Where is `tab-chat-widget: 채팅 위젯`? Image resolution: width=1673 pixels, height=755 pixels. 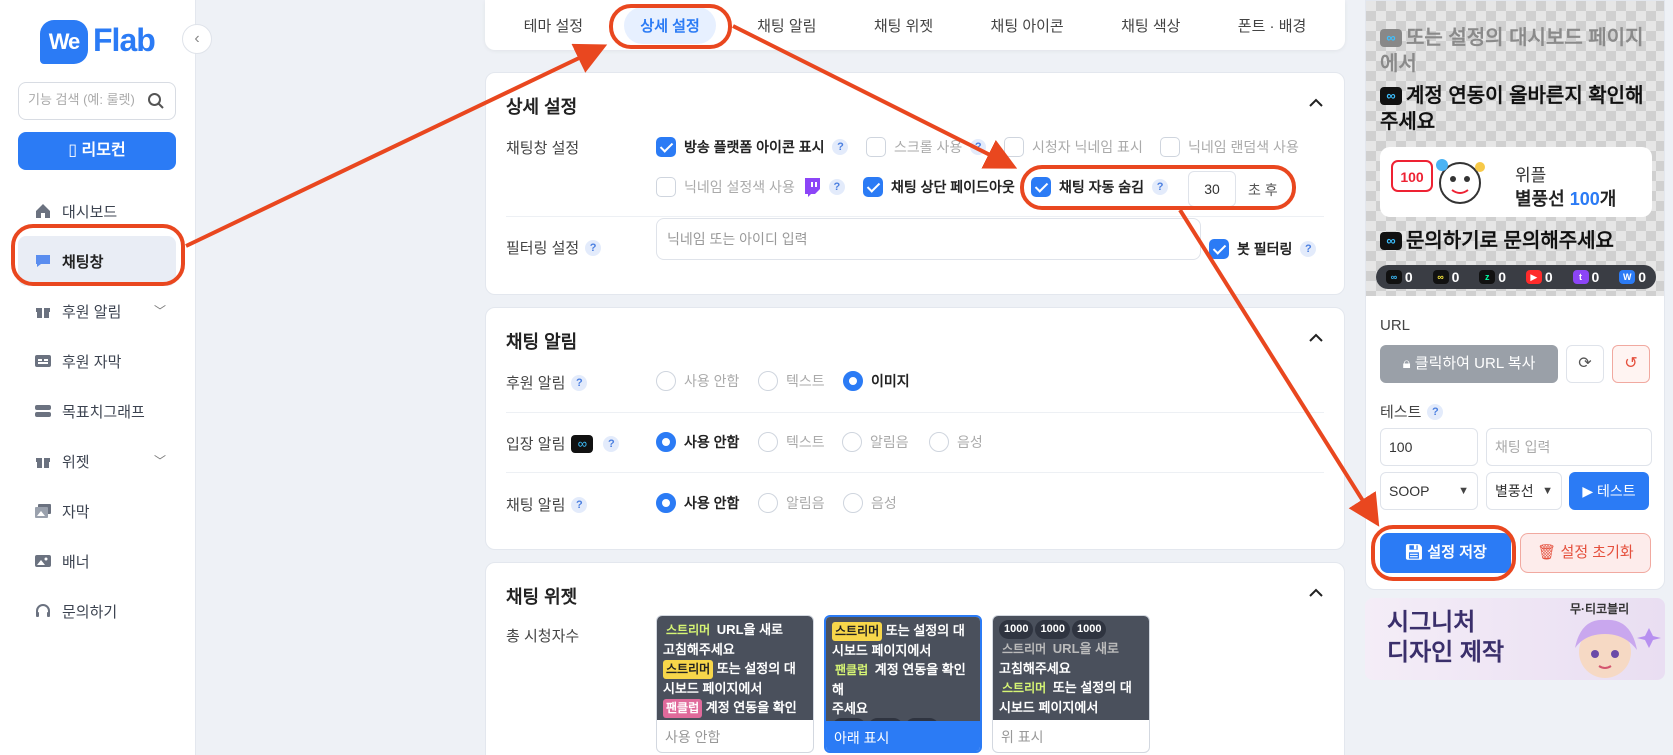
tab-chat-widget: 채팅 위젯 is located at coordinates (903, 25).